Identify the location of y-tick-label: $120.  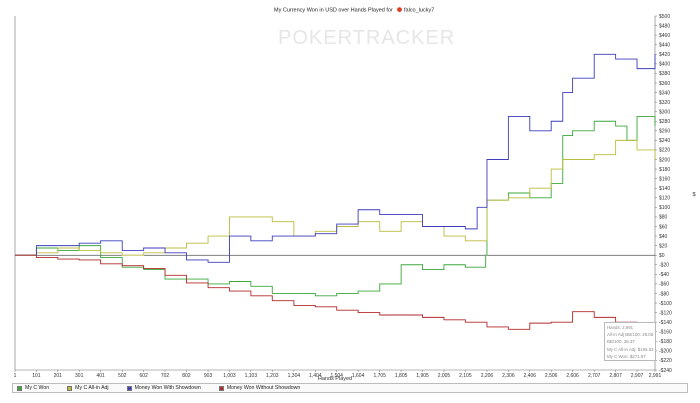
(664, 199).